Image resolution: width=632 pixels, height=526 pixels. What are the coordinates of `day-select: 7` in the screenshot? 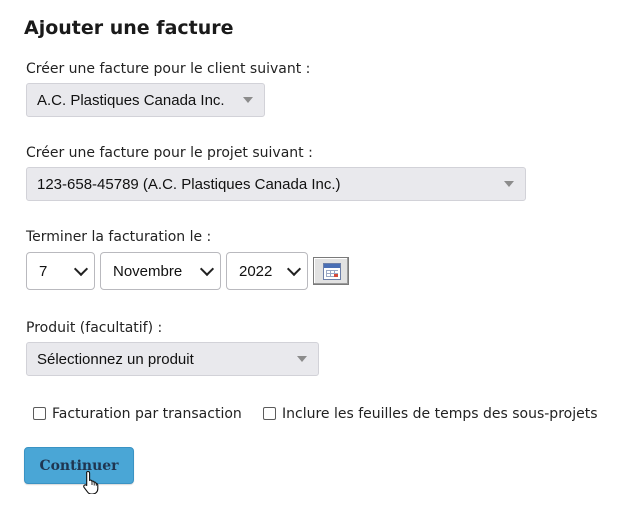 It's located at (60, 271).